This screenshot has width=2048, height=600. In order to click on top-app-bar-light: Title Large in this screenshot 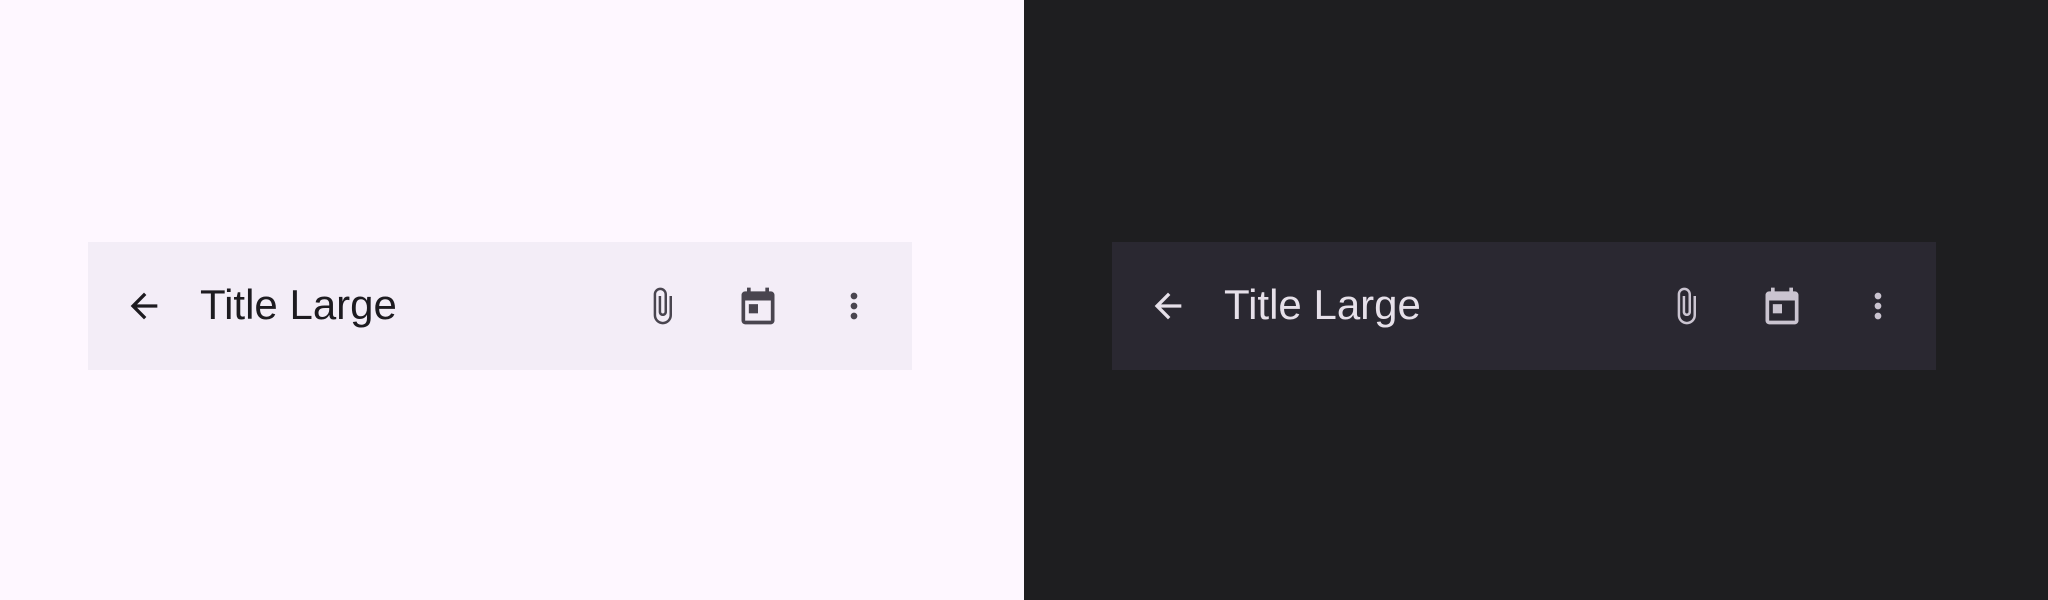, I will do `click(500, 306)`.